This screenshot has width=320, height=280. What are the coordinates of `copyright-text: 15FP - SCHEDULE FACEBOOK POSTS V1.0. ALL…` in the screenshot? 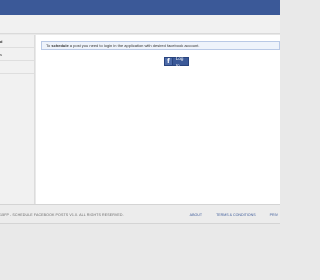 It's located at (62, 215).